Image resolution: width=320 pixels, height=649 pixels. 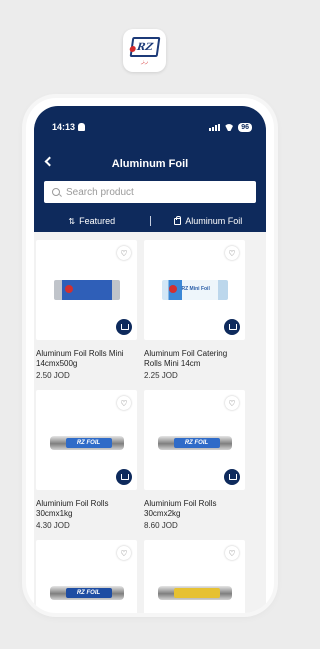 I want to click on nav-bar: Aluminum Foil, so click(x=150, y=164).